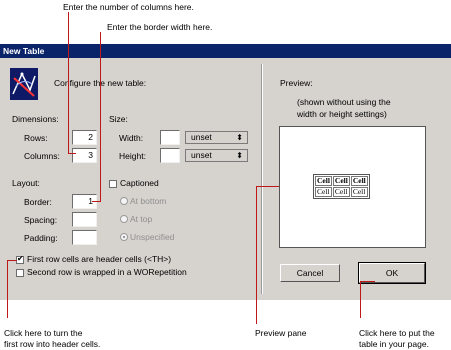 This screenshot has height=350, width=451. What do you see at coordinates (124, 201) in the screenshot?
I see `radio-at-bottom` at bounding box center [124, 201].